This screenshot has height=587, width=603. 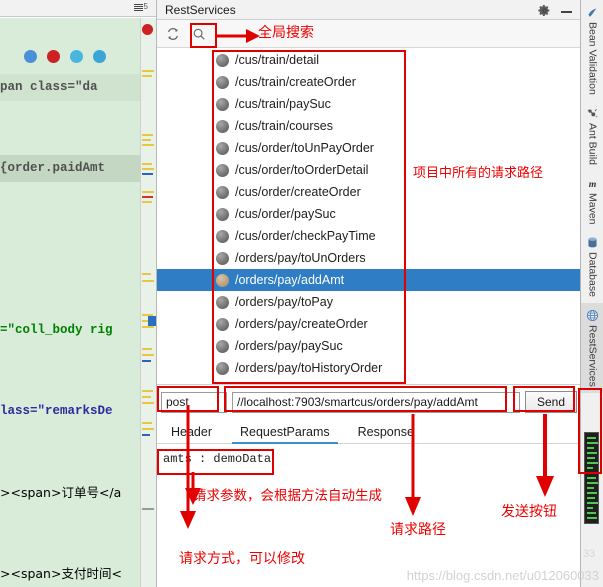 I want to click on refresh-icon, so click(x=173, y=34).